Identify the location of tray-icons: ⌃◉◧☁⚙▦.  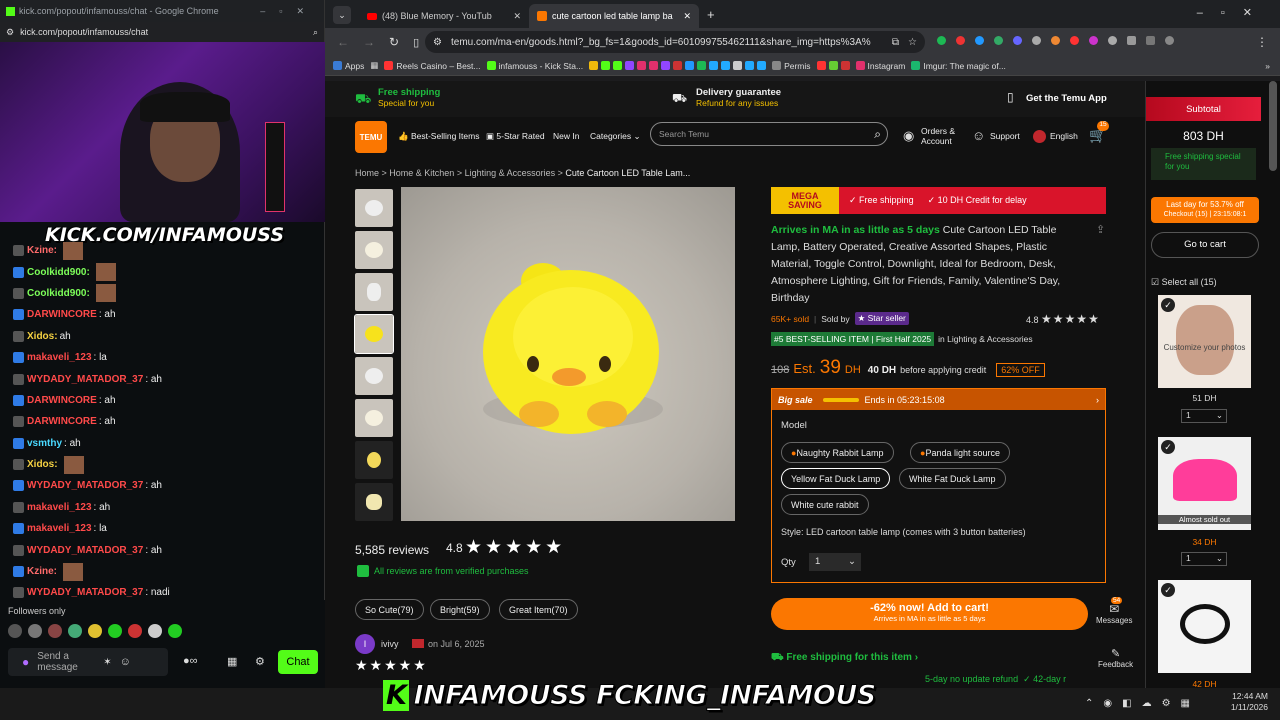
(1142, 703).